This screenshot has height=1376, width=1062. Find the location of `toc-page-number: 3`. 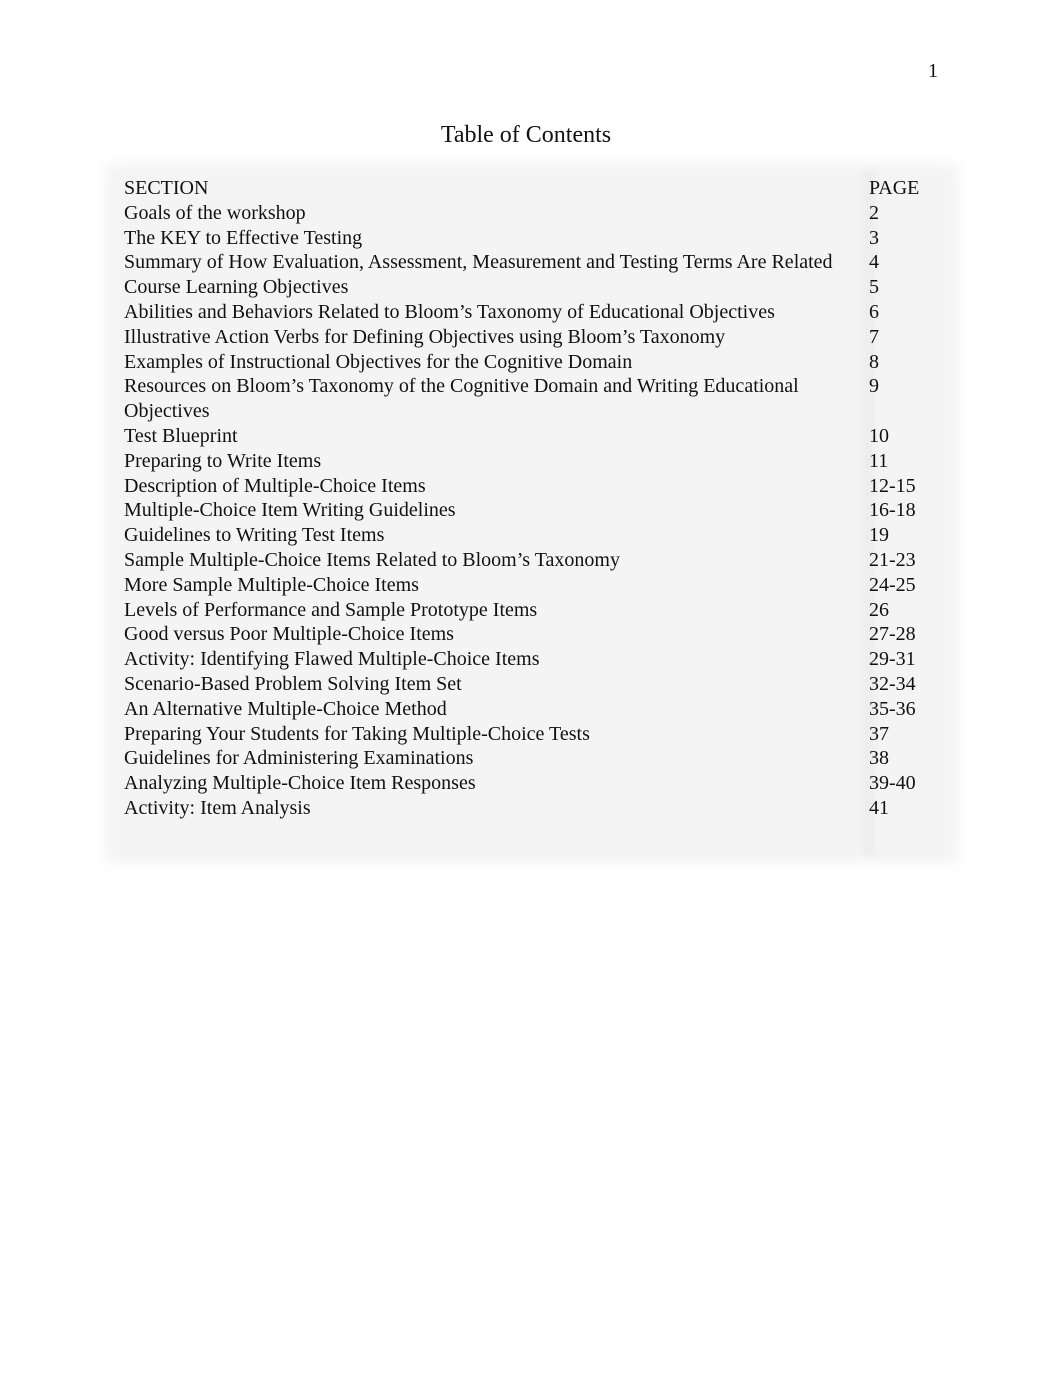

toc-page-number: 3 is located at coordinates (874, 237).